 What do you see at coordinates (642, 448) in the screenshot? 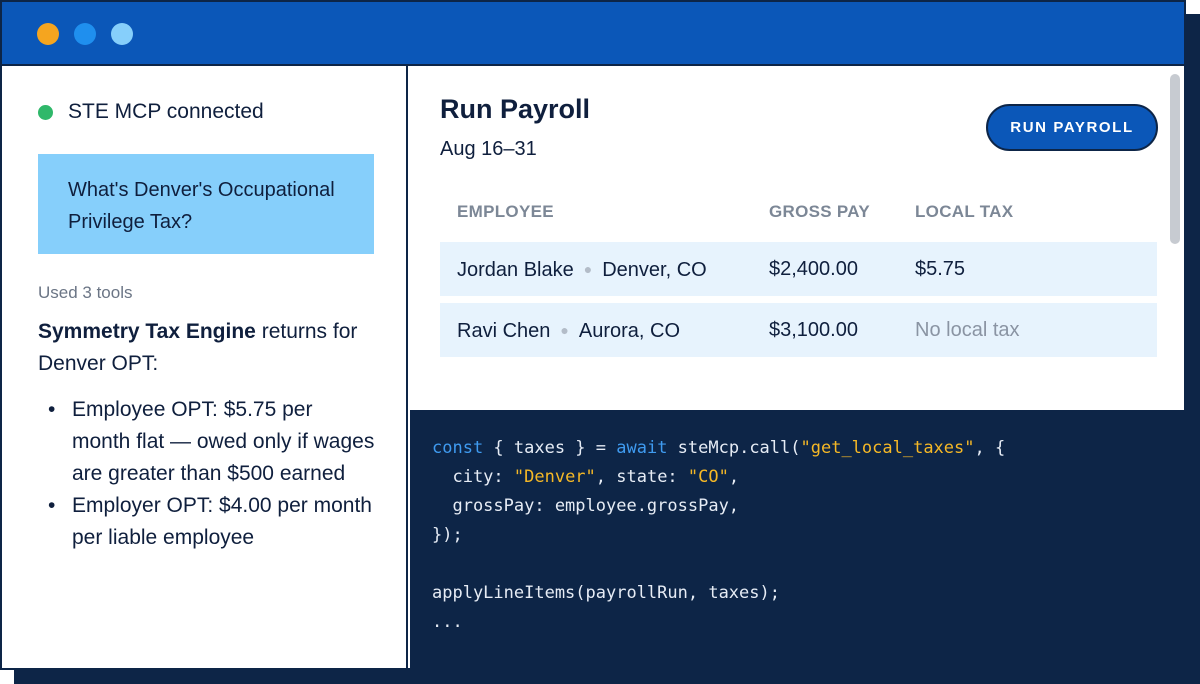
I see `code-token: await` at bounding box center [642, 448].